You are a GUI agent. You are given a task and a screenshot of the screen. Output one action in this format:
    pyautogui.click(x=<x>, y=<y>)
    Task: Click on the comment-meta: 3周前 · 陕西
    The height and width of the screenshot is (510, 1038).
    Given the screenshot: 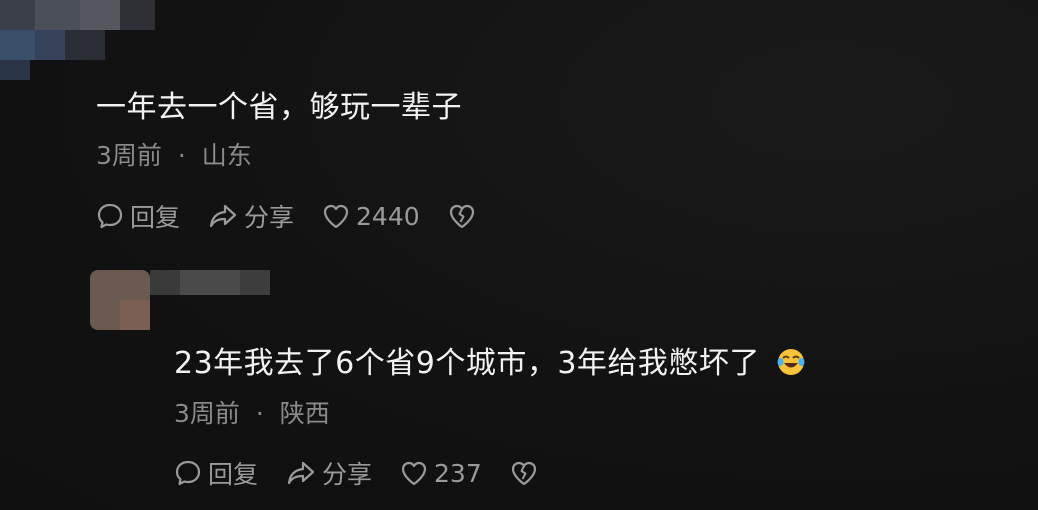 What is the action you would take?
    pyautogui.click(x=252, y=412)
    